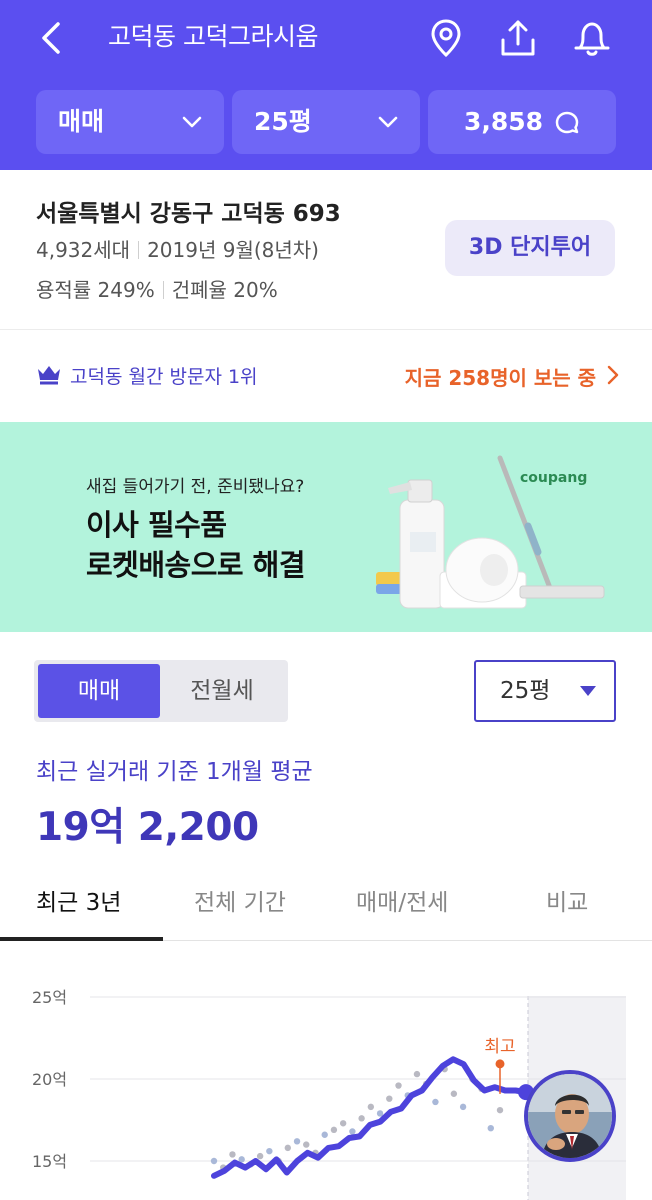 This screenshot has width=652, height=1200. What do you see at coordinates (500, 378) in the screenshot?
I see `now-viewing-text: 지금 258명이 보는 중` at bounding box center [500, 378].